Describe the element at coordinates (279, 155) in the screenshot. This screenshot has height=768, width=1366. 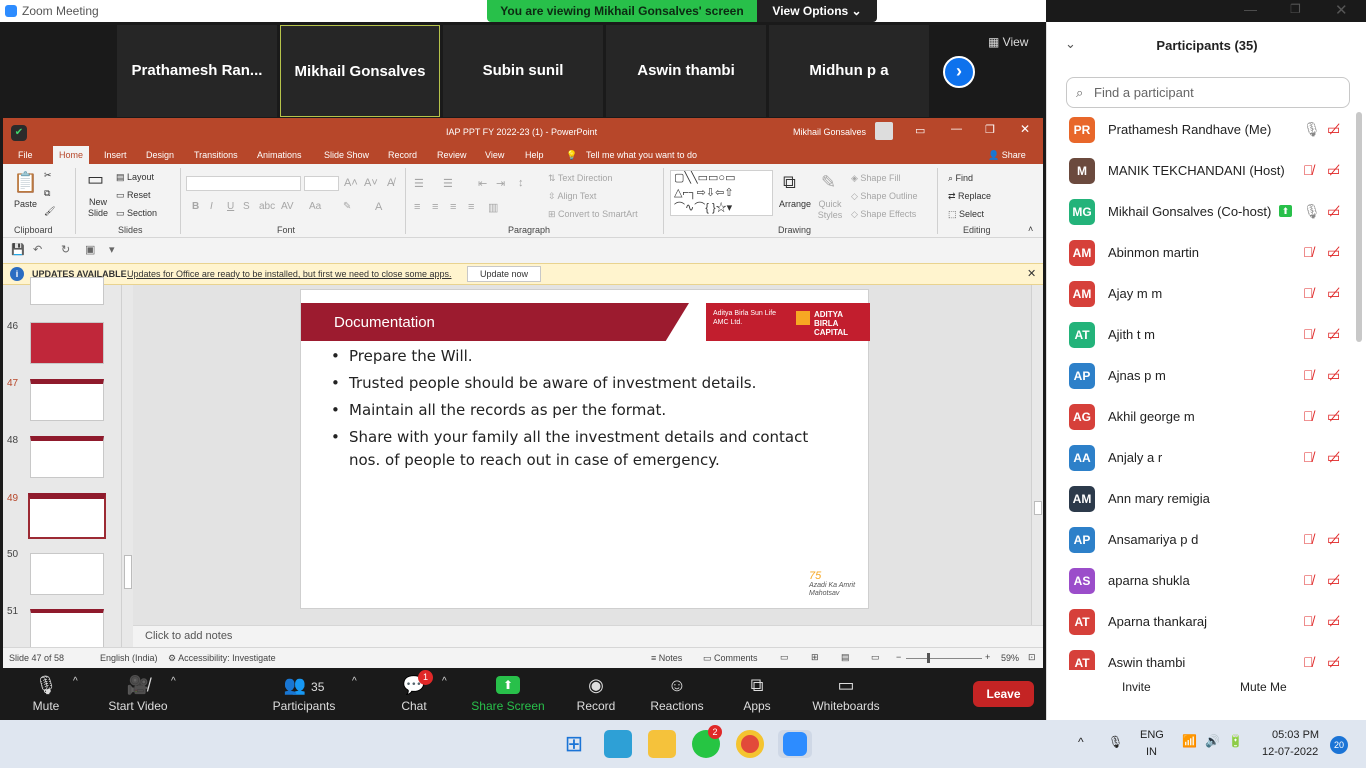
I see `tab-animations: Animations` at that location.